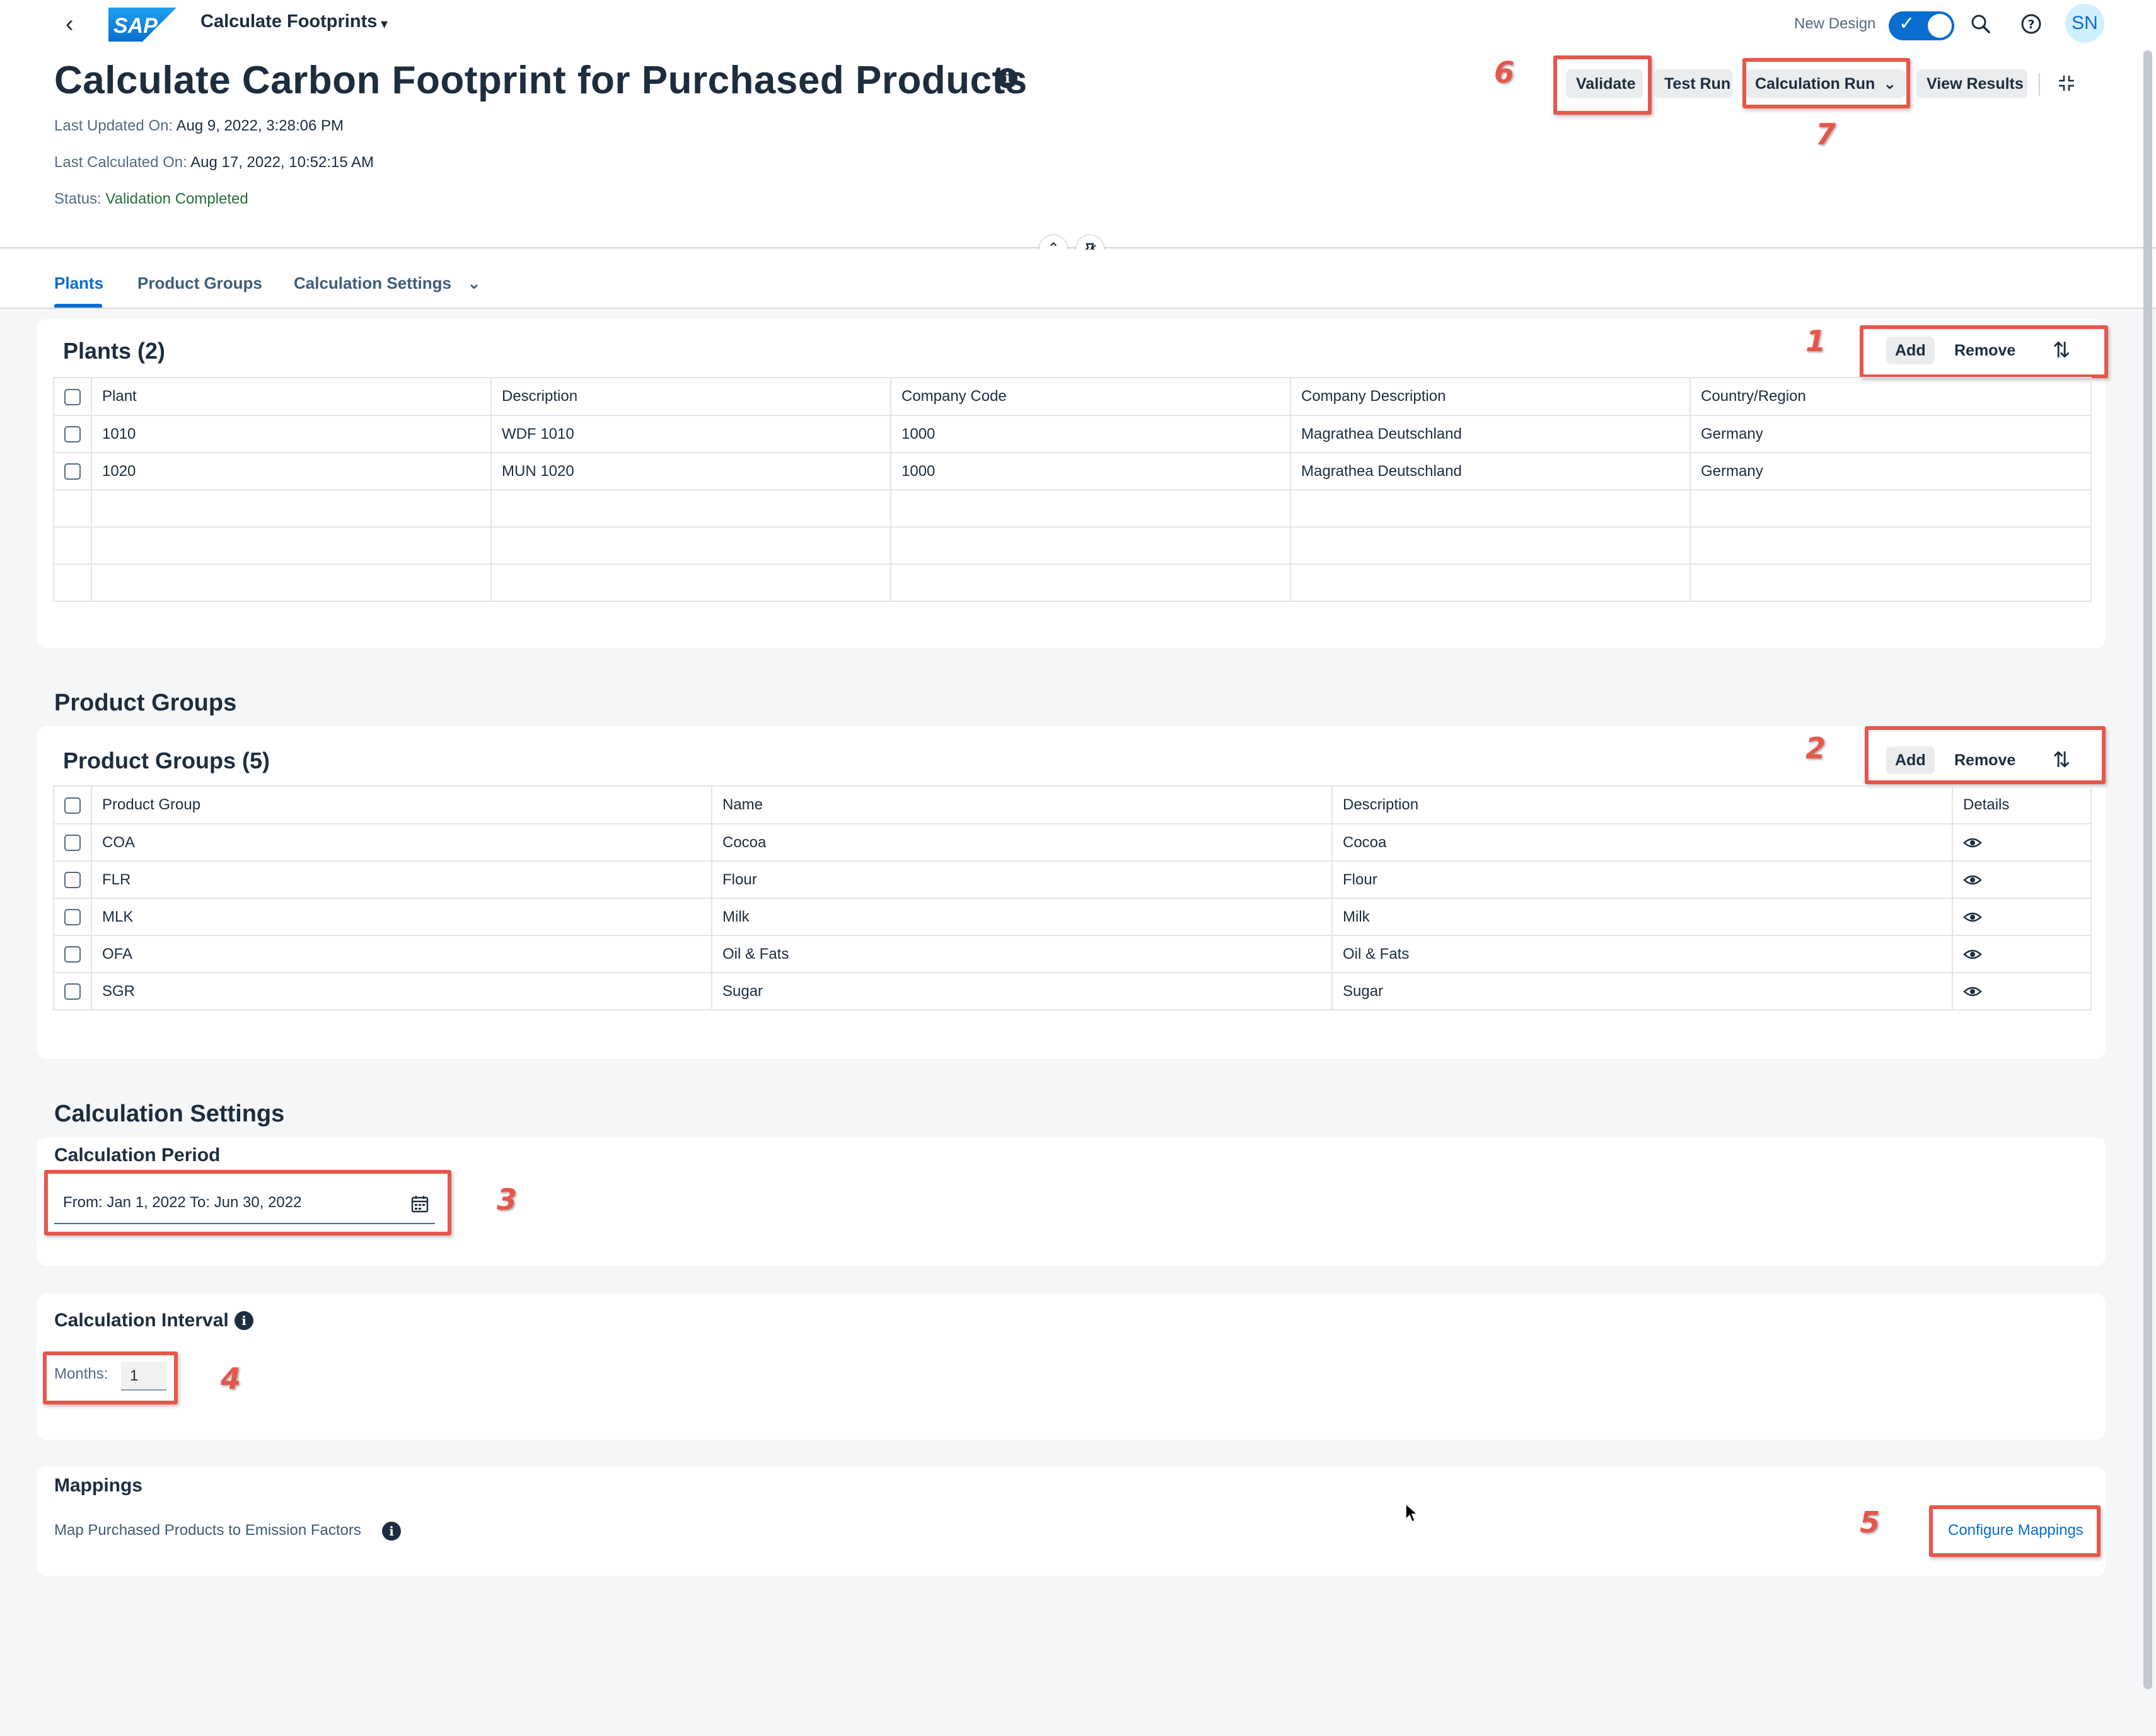  Describe the element at coordinates (288, 21) in the screenshot. I see `app-title: Calculate Footprints` at that location.